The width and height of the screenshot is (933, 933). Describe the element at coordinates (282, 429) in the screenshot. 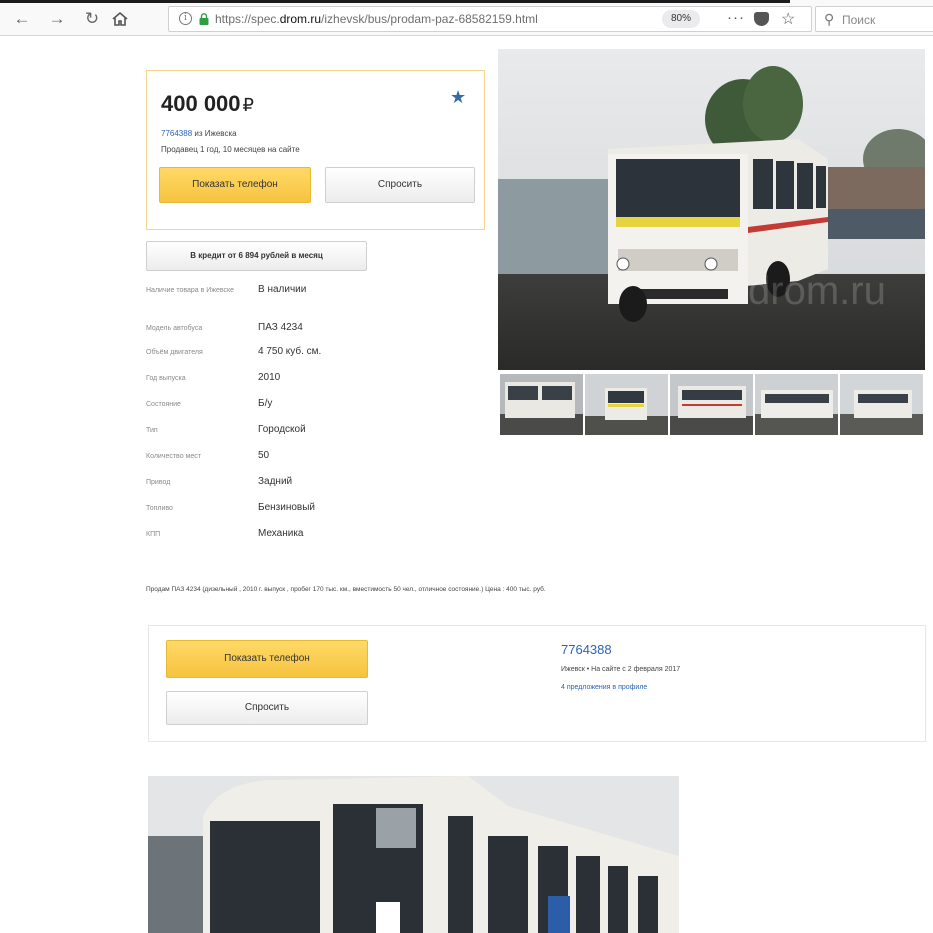

I see `spec-value: Городской` at that location.